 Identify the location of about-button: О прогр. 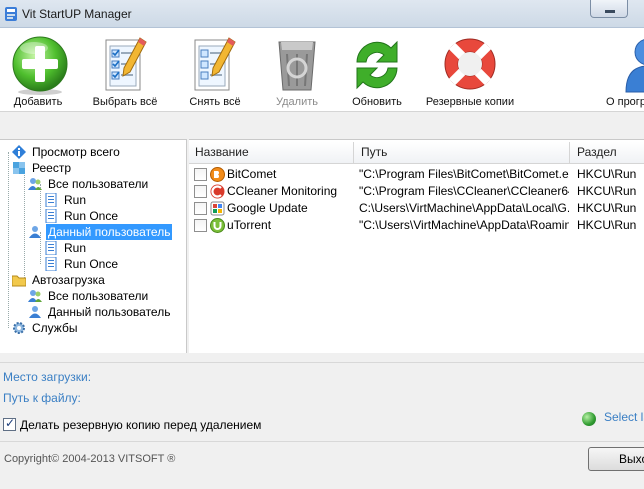
(624, 70).